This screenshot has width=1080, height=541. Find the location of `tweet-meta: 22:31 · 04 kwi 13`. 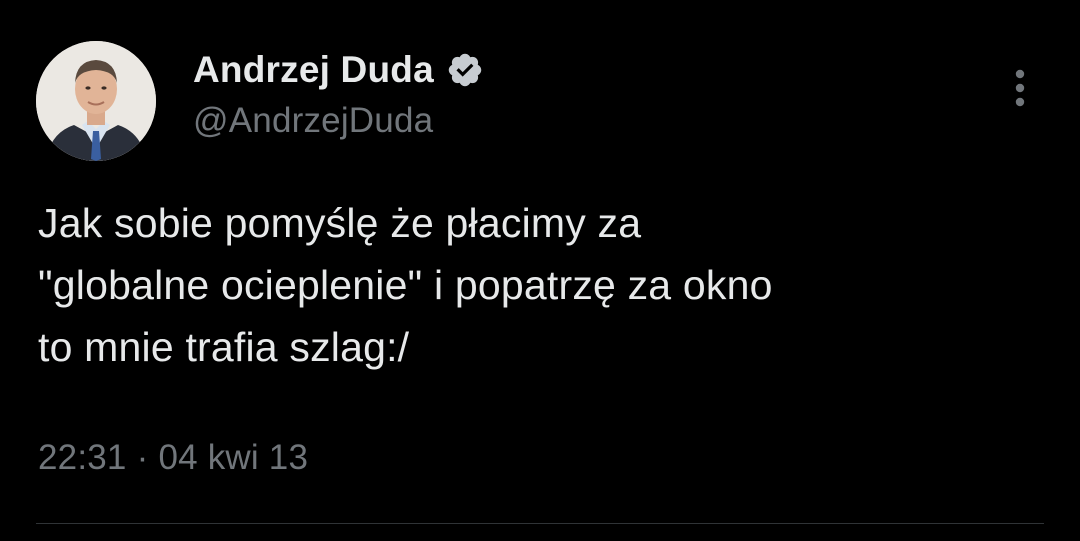

tweet-meta: 22:31 · 04 kwi 13 is located at coordinates (173, 458).